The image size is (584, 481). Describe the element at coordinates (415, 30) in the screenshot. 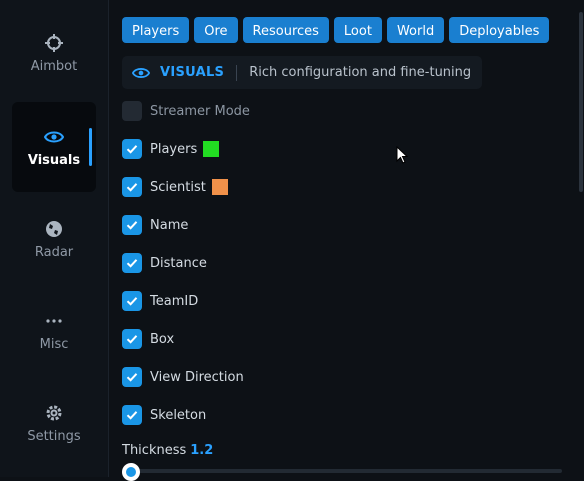

I see `tab-world: World` at that location.